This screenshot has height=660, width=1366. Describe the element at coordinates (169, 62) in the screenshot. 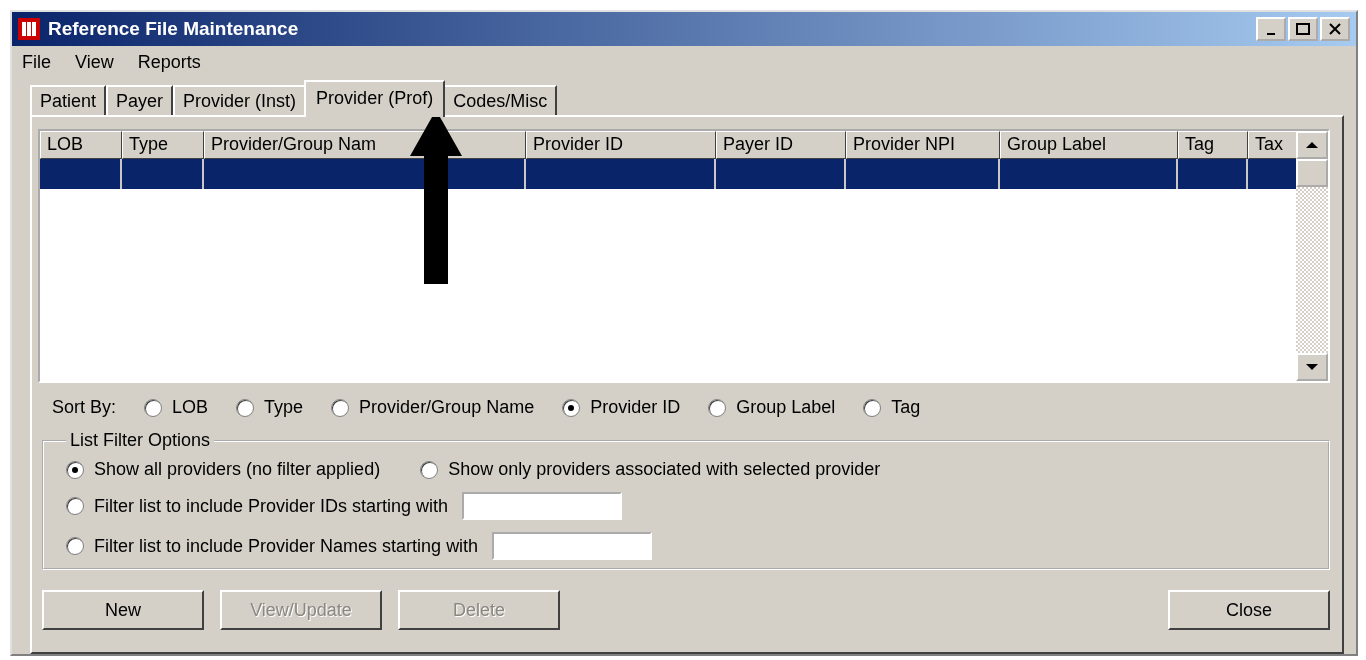

I see `menu-item: Reports` at that location.